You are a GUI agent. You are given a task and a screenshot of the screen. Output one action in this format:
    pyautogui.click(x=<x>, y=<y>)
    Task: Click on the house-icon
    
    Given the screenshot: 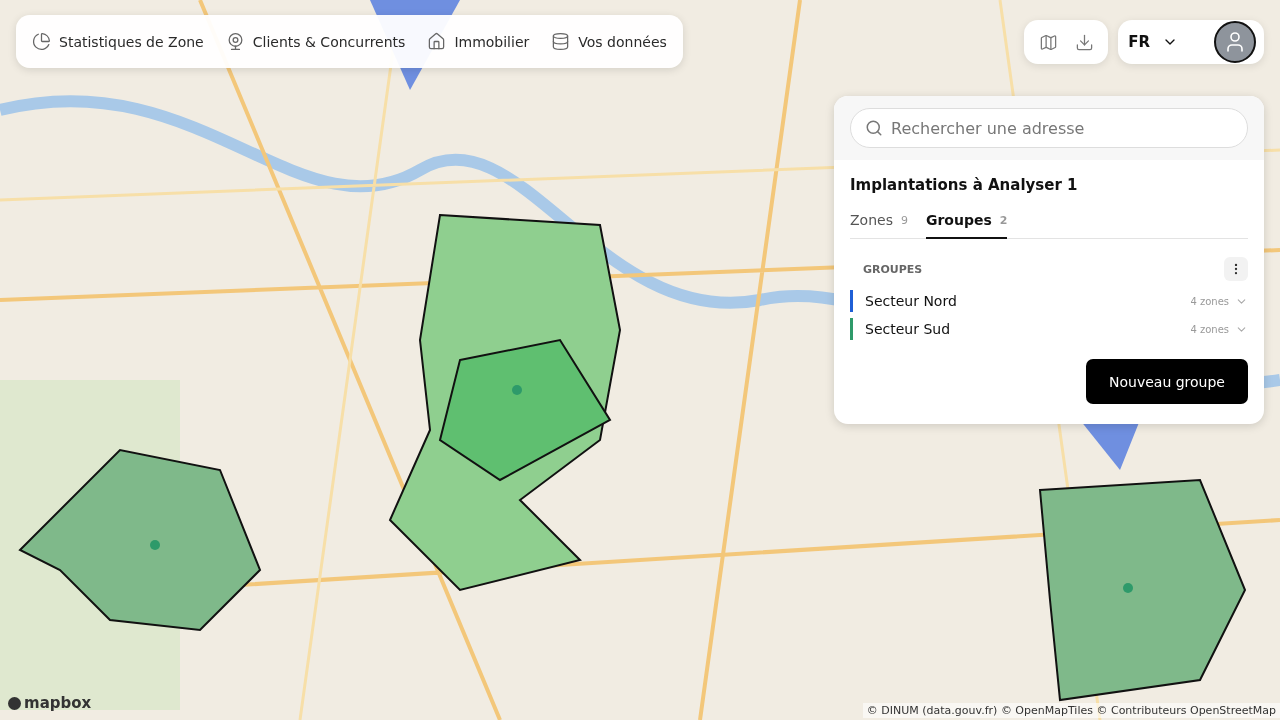 What is the action you would take?
    pyautogui.click(x=437, y=41)
    